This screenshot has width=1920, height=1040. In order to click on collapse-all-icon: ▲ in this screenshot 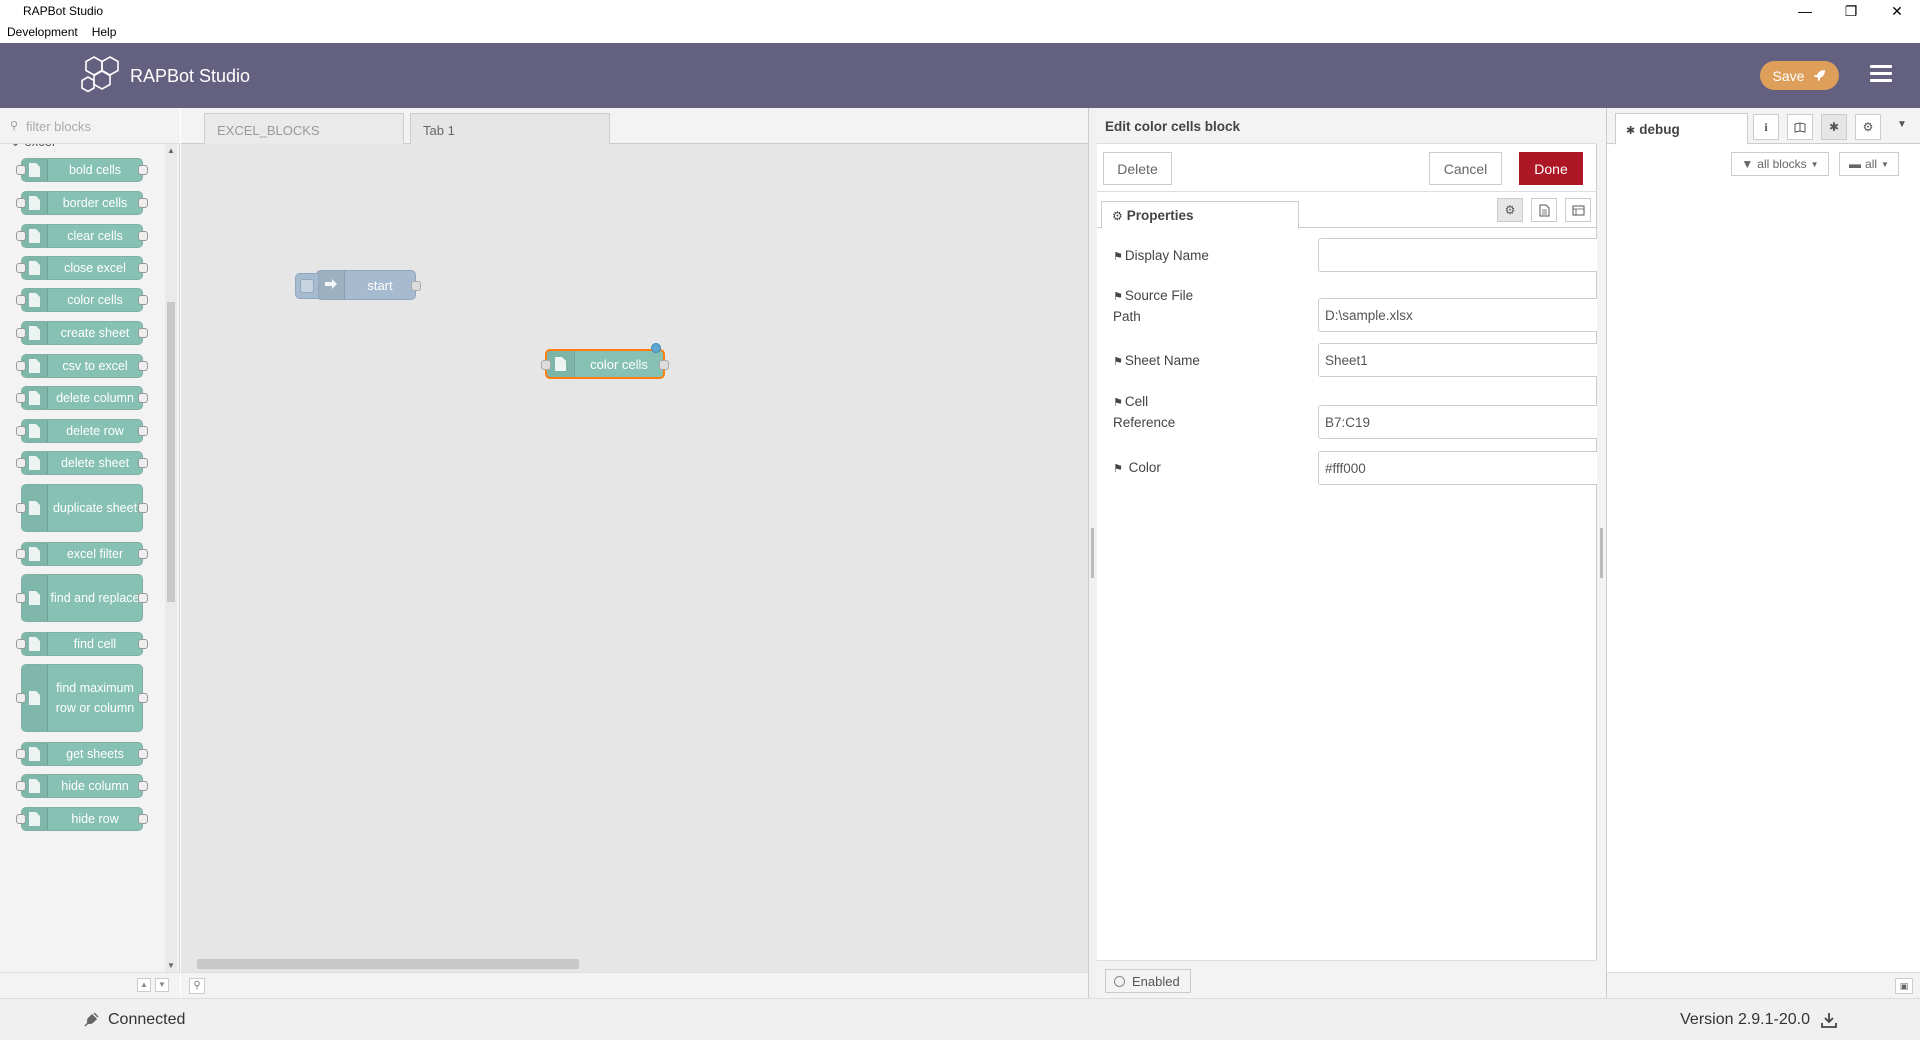, I will do `click(144, 985)`.